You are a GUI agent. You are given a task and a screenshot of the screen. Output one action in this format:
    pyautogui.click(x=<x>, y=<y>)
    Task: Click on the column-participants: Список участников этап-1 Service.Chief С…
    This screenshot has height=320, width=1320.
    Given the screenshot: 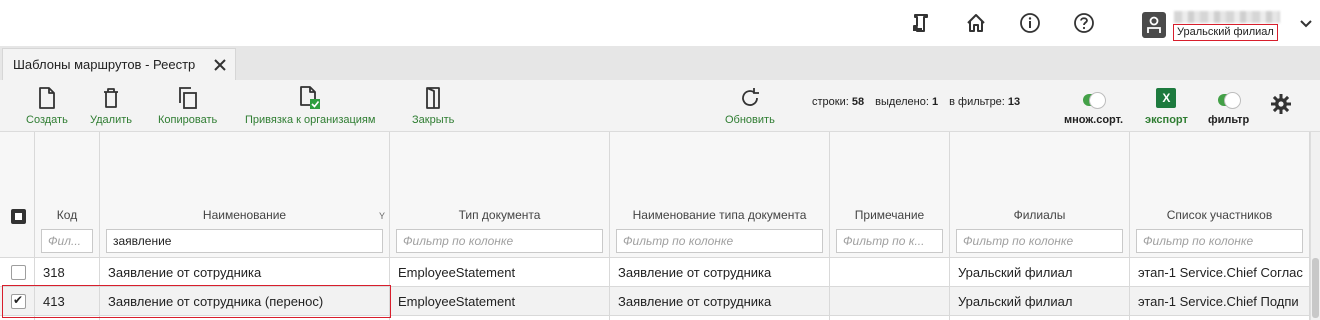 What is the action you would take?
    pyautogui.click(x=1220, y=226)
    